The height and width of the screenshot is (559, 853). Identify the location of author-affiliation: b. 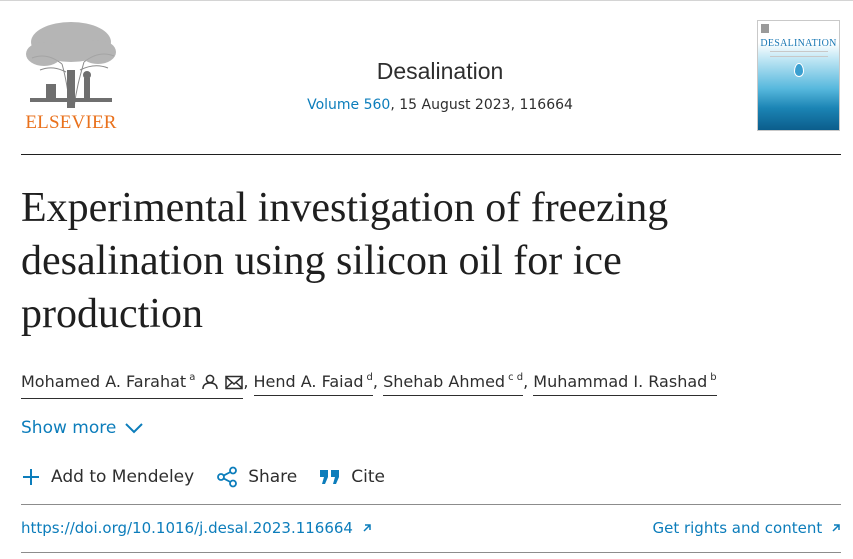
(713, 377).